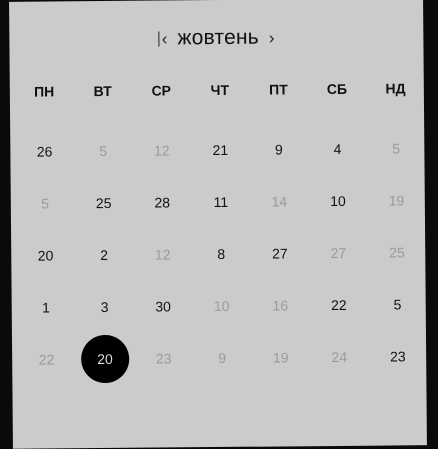 Image resolution: width=438 pixels, height=449 pixels. Describe the element at coordinates (337, 89) in the screenshot. I see `weekday-header: СБ` at that location.